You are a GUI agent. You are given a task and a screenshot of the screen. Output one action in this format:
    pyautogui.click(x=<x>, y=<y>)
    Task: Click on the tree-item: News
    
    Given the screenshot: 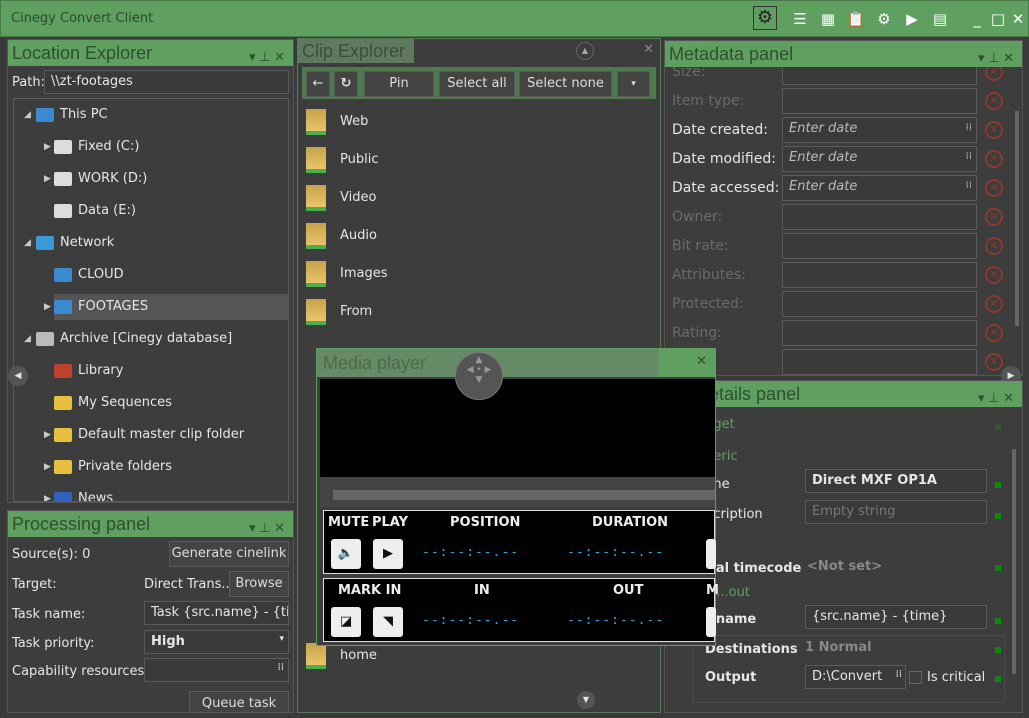 What is the action you would take?
    pyautogui.click(x=83, y=493)
    